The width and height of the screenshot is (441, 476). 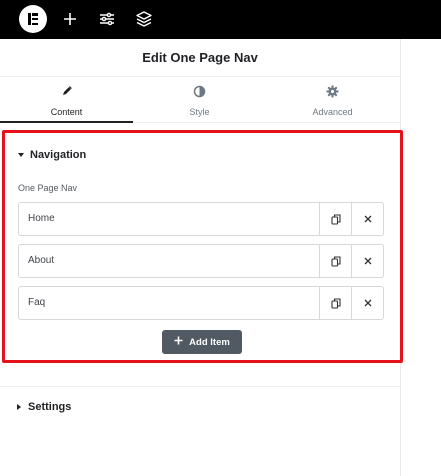 I want to click on section-divider, so click(x=200, y=386).